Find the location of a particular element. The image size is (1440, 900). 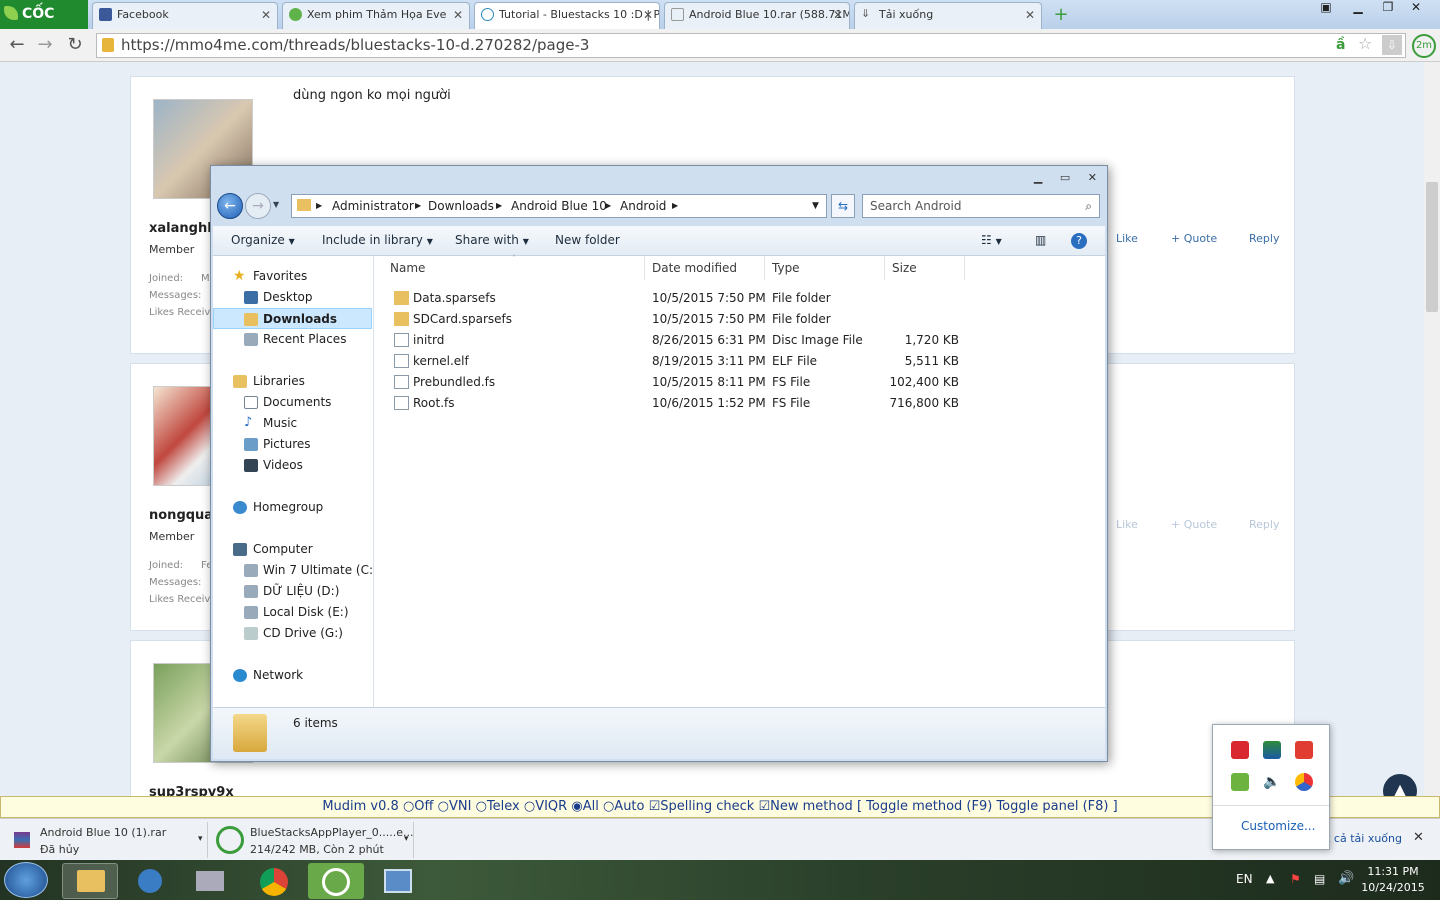

tab-facebook: Facebook ✕ is located at coordinates (185, 15).